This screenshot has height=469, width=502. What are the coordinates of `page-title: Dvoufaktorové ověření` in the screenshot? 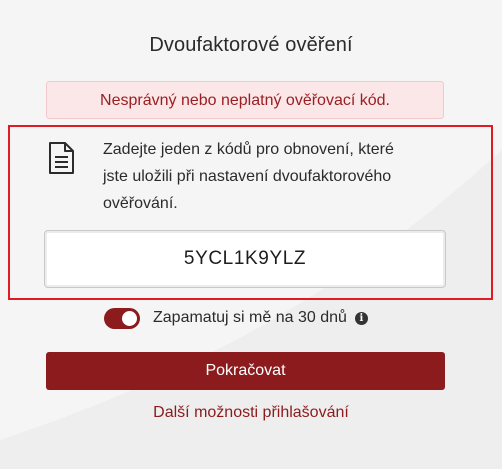 It's located at (251, 45).